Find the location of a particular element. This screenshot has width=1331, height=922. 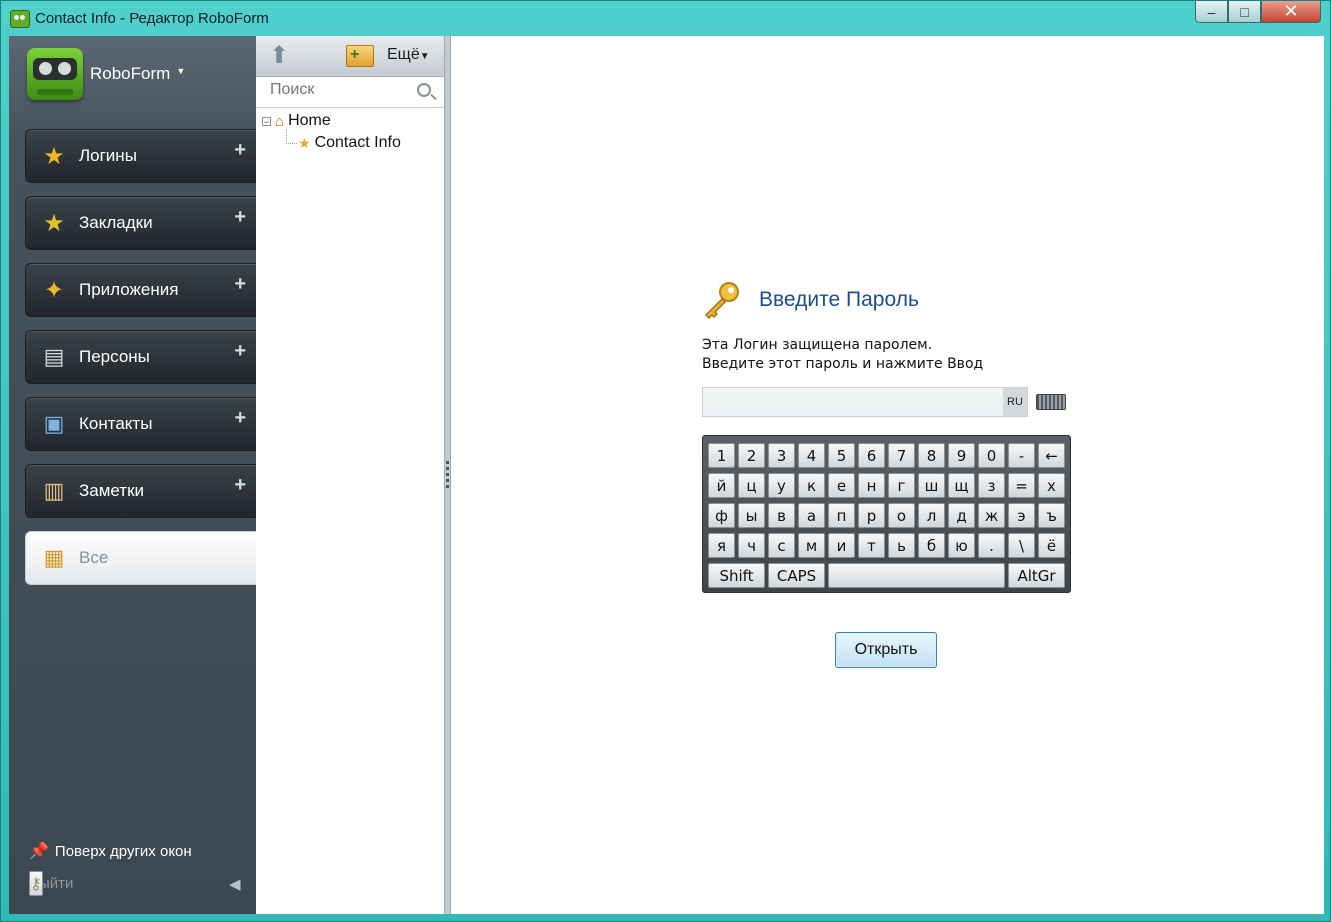

collapse-toggle: − is located at coordinates (266, 121).